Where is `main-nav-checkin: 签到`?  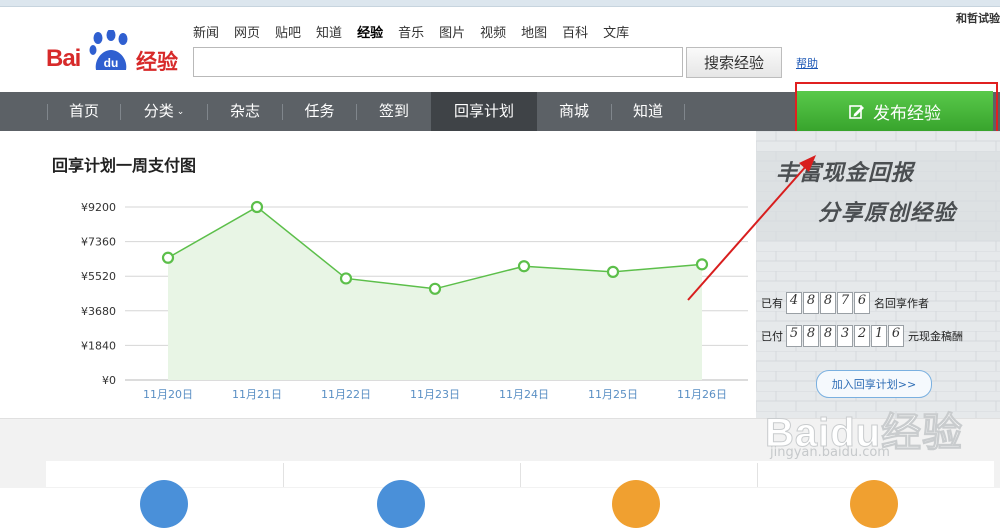 main-nav-checkin: 签到 is located at coordinates (394, 111).